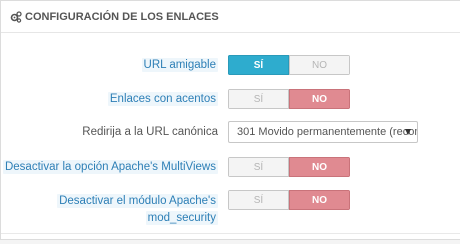 The width and height of the screenshot is (460, 244). Describe the element at coordinates (230, 17) in the screenshot. I see `panel-heading: CONFIGURACIÓN DE LOS ENLACES` at that location.